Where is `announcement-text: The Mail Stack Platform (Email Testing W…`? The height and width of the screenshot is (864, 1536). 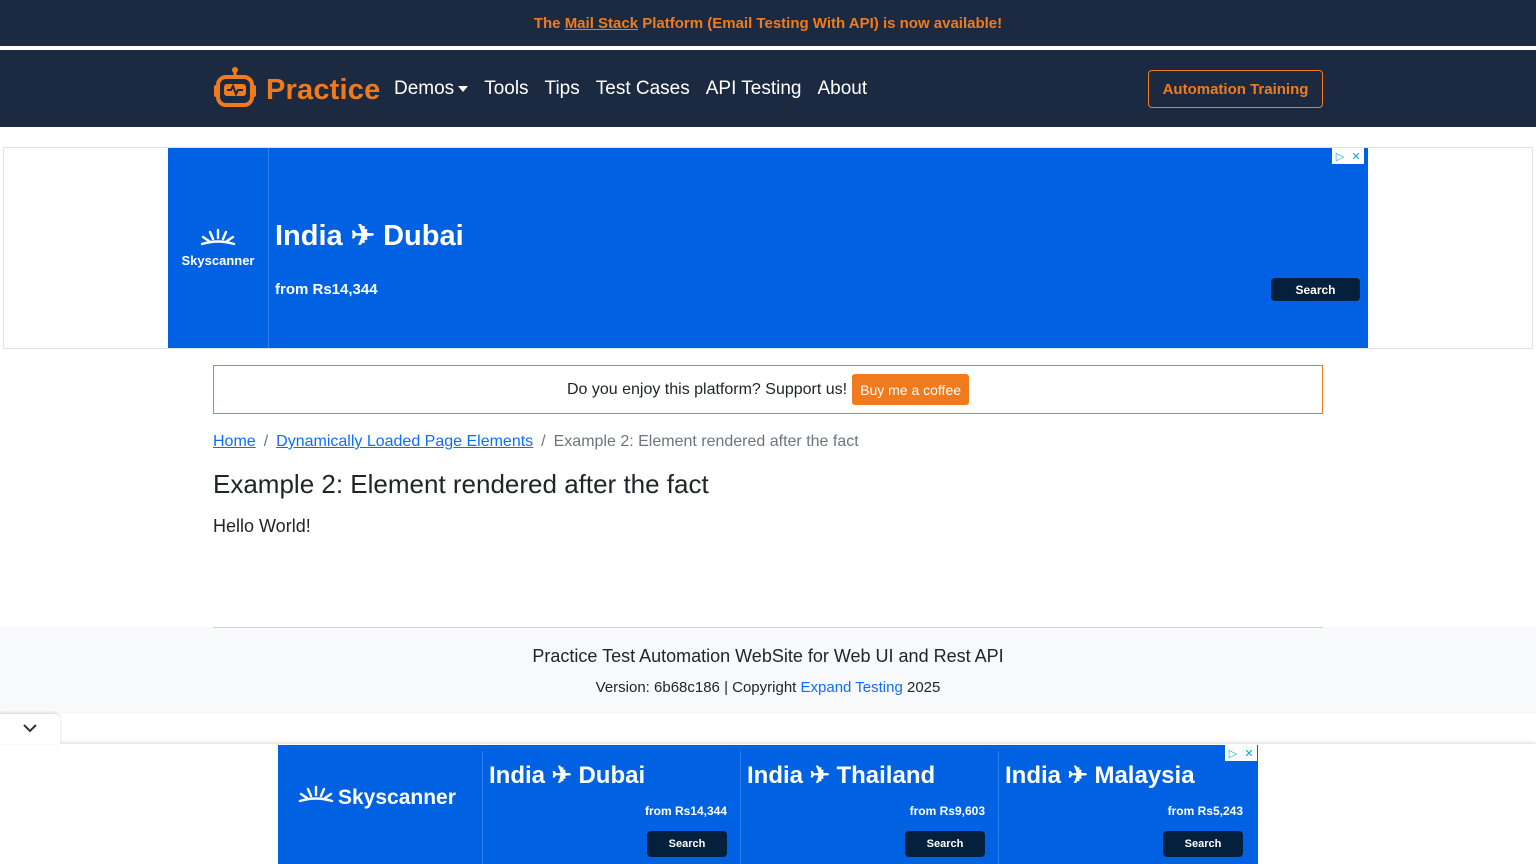 announcement-text: The Mail Stack Platform (Email Testing W… is located at coordinates (768, 23).